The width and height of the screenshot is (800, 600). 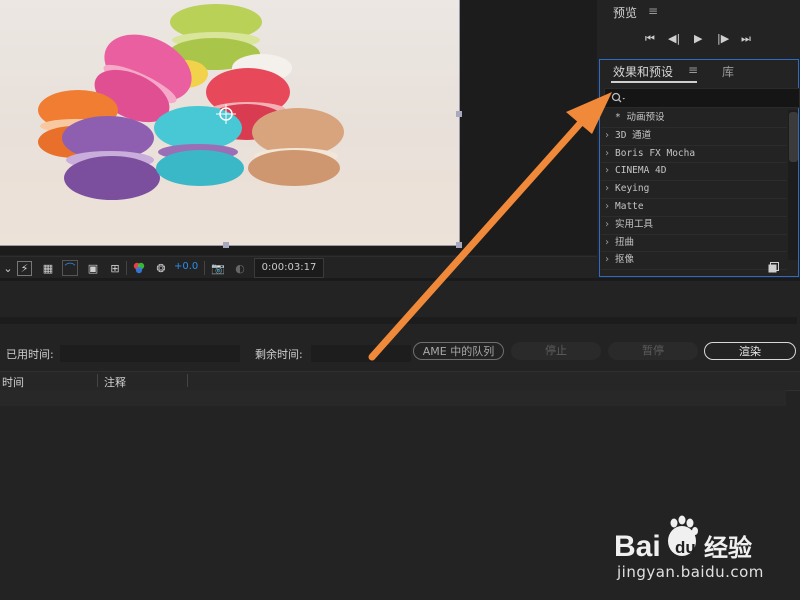 I want to click on effects-list-item-label: 扭曲, so click(x=625, y=242).